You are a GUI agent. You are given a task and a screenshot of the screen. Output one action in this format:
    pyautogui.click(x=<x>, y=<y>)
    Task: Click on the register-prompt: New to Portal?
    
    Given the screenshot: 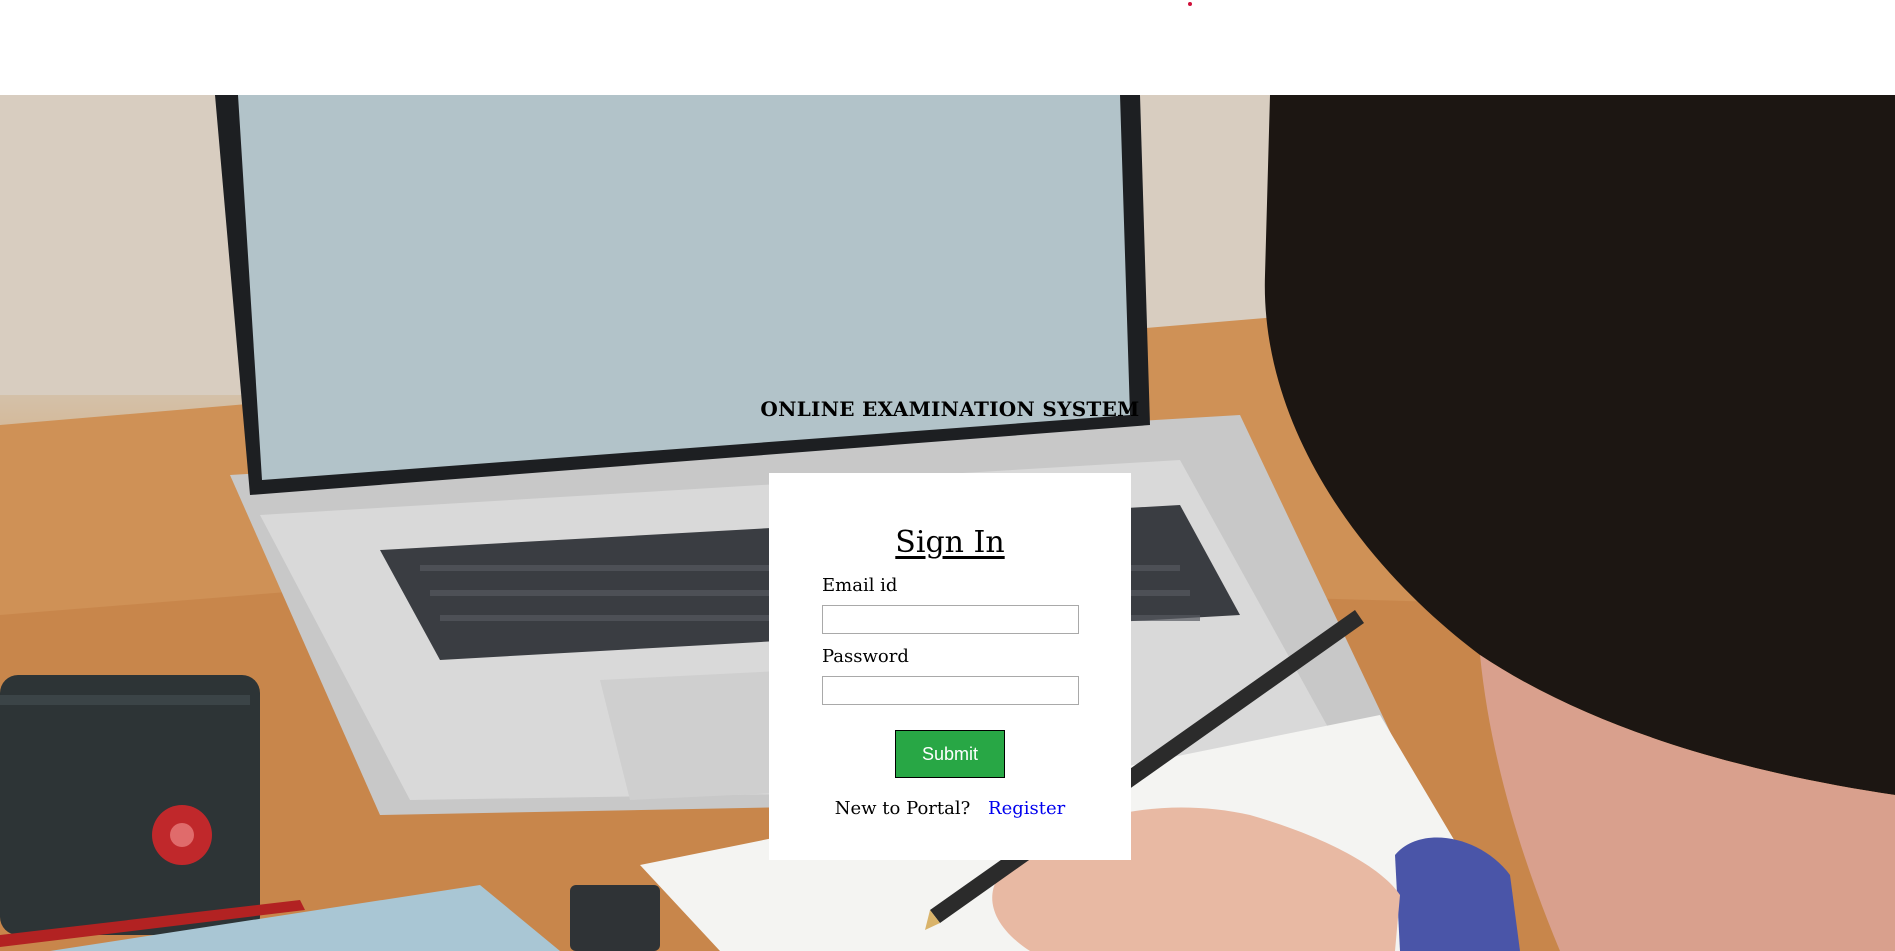 What is the action you would take?
    pyautogui.click(x=902, y=808)
    